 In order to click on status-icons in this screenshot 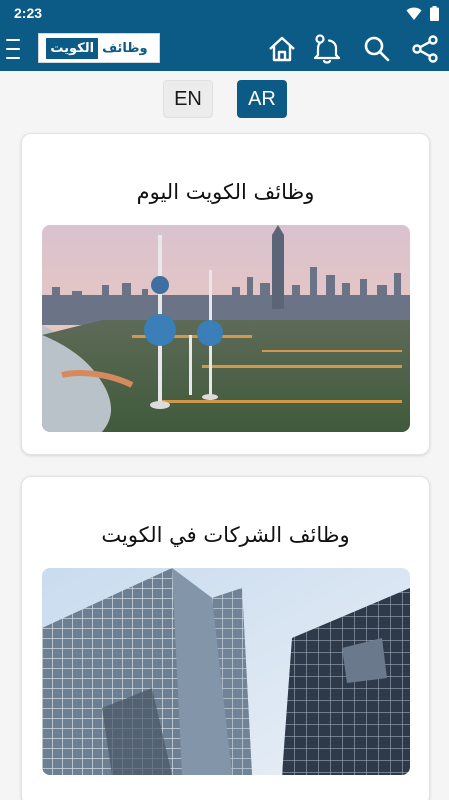, I will do `click(422, 13)`.